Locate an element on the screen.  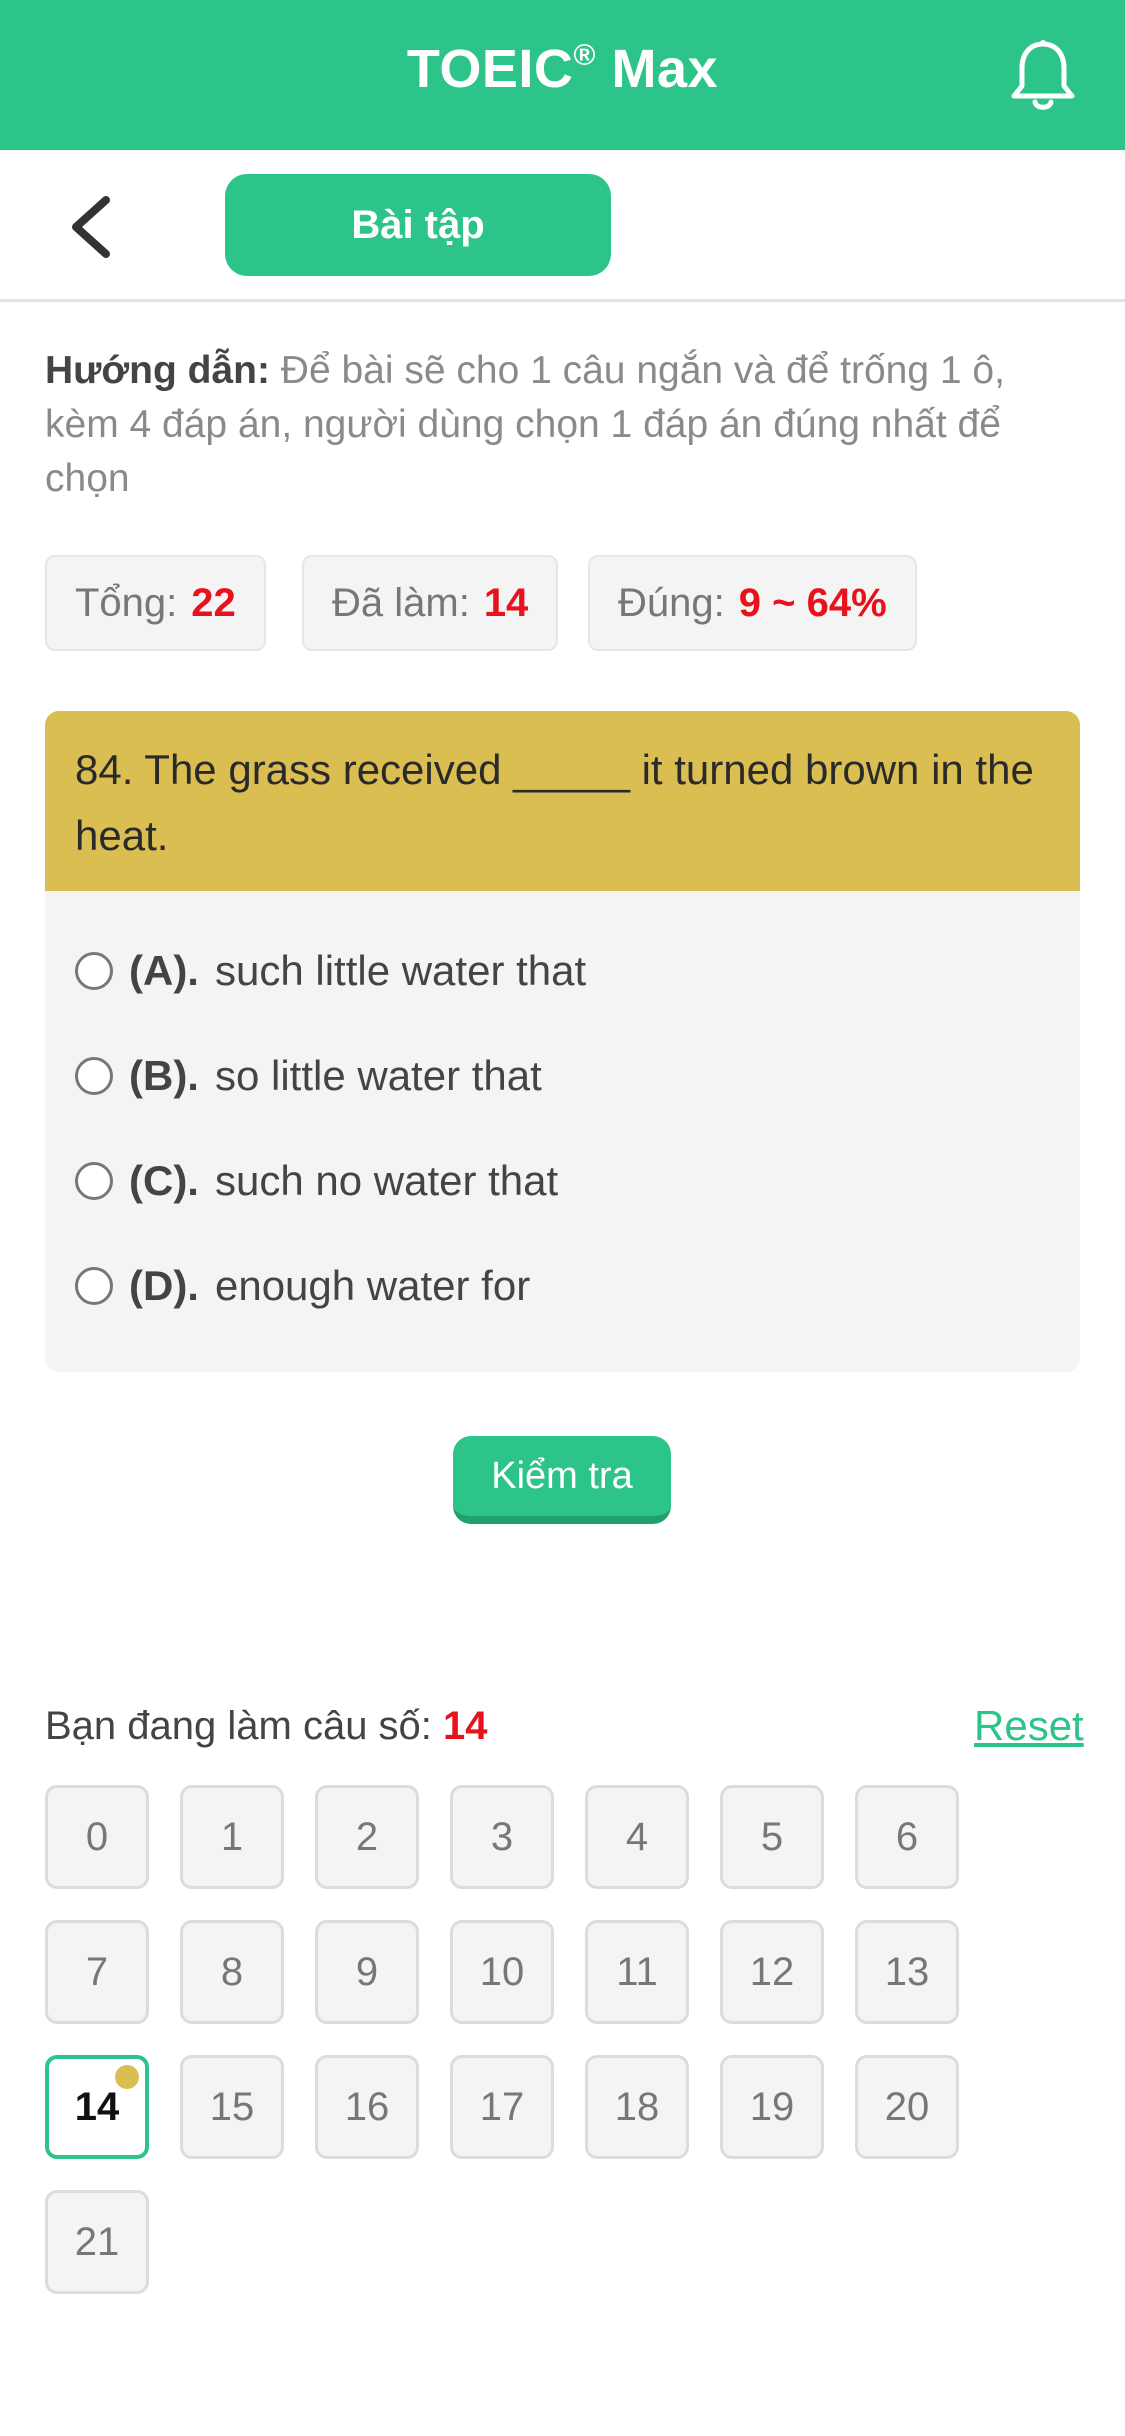
stat-correct-value: 9 ~ 64% is located at coordinates (812, 602).